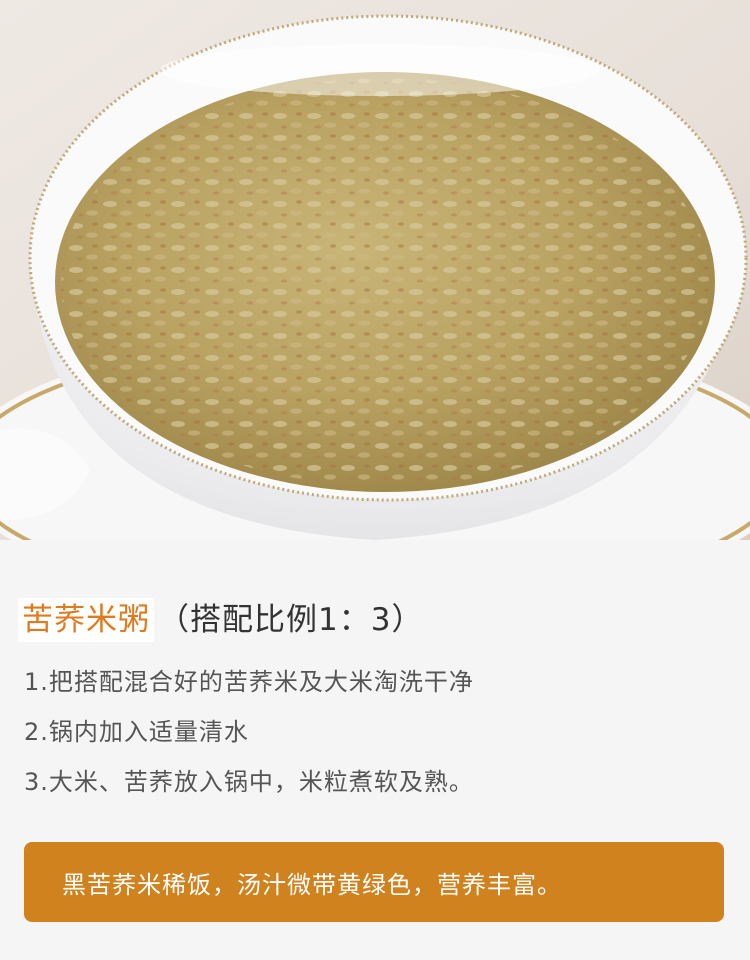 The height and width of the screenshot is (960, 750). Describe the element at coordinates (136, 732) in the screenshot. I see `list-item: 2.锅内加入适量清水` at that location.